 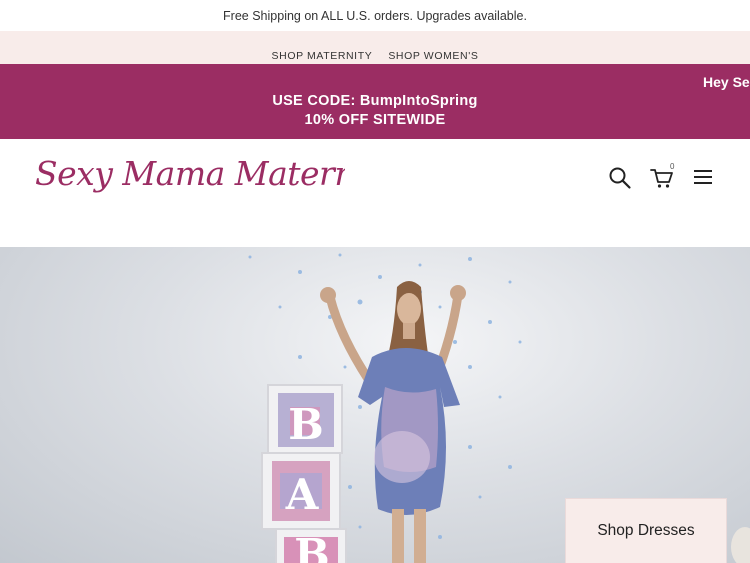 I want to click on search-icon, so click(x=620, y=178).